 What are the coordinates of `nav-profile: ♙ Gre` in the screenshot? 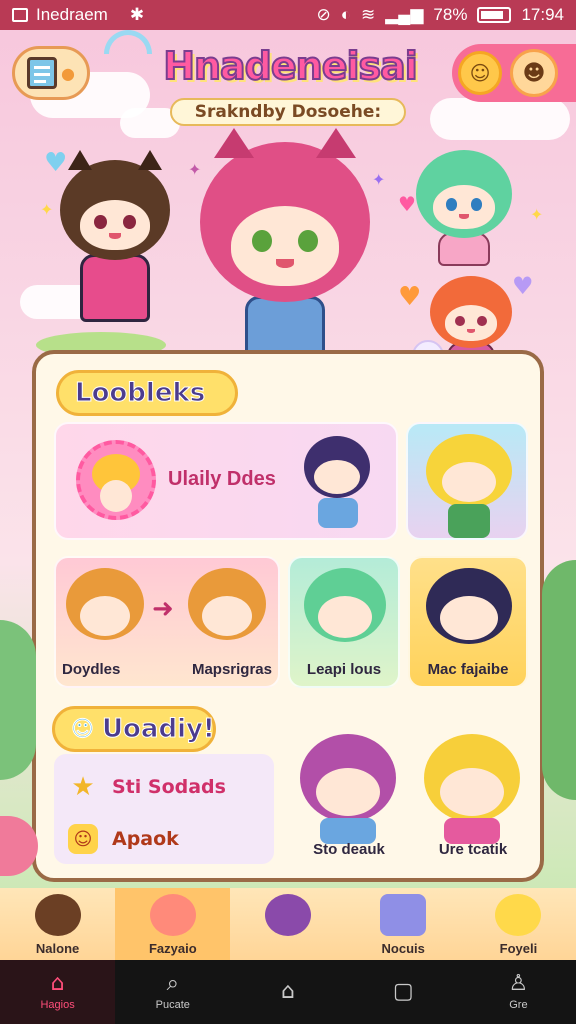 It's located at (518, 992).